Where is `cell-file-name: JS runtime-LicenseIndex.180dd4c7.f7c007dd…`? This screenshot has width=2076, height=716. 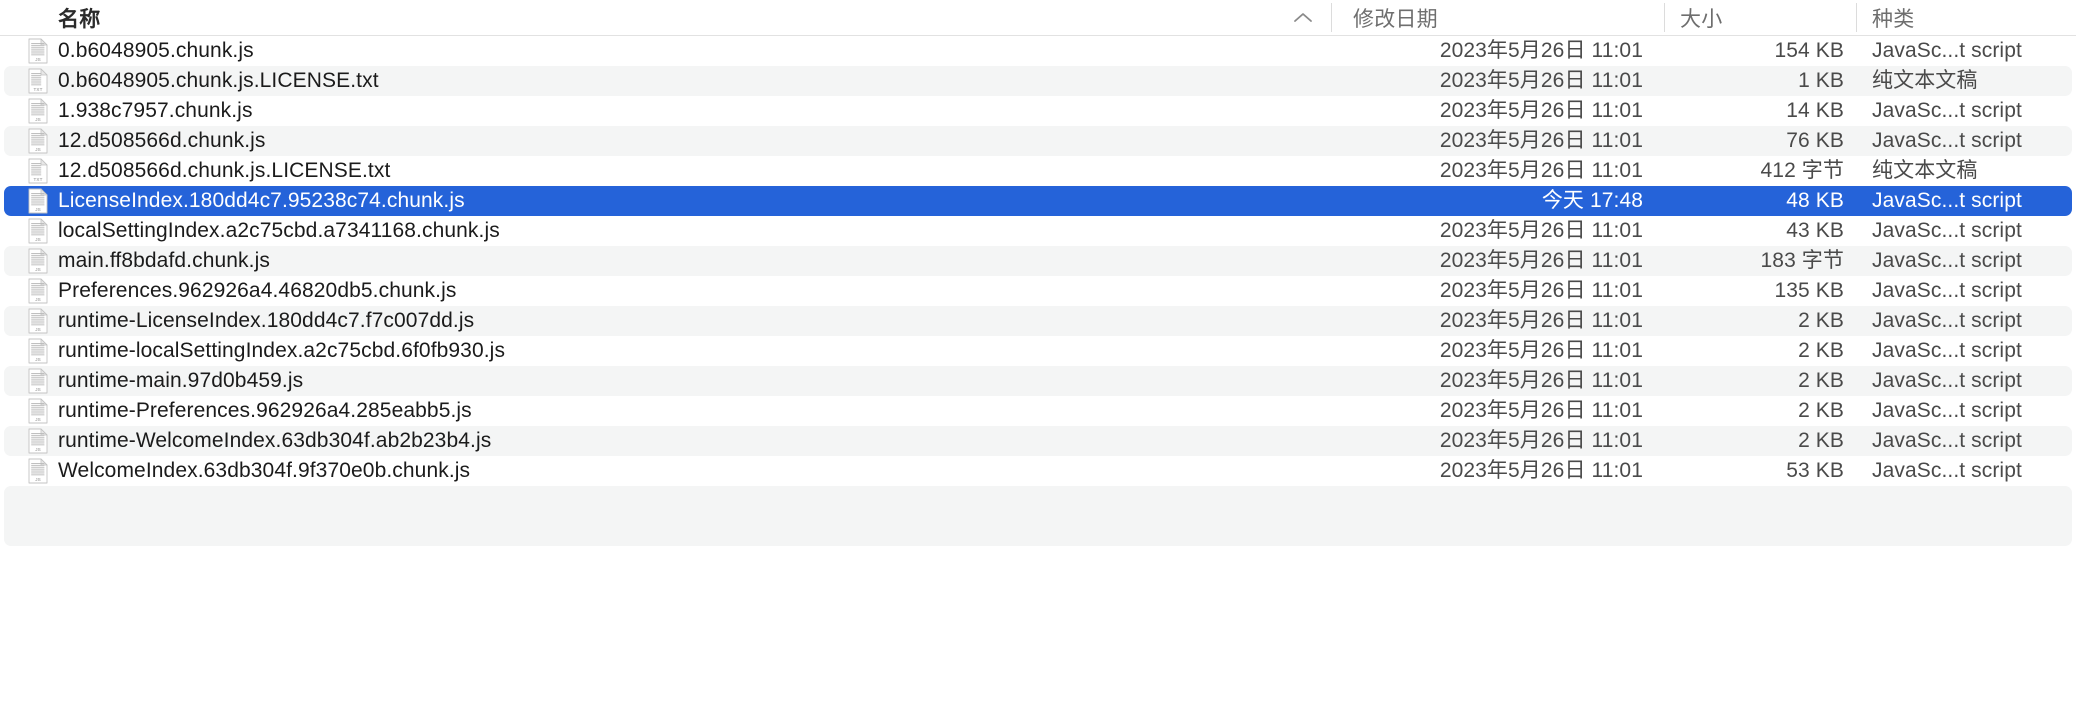
cell-file-name: JS runtime-LicenseIndex.180dd4c7.f7c007dd… is located at coordinates (251, 321).